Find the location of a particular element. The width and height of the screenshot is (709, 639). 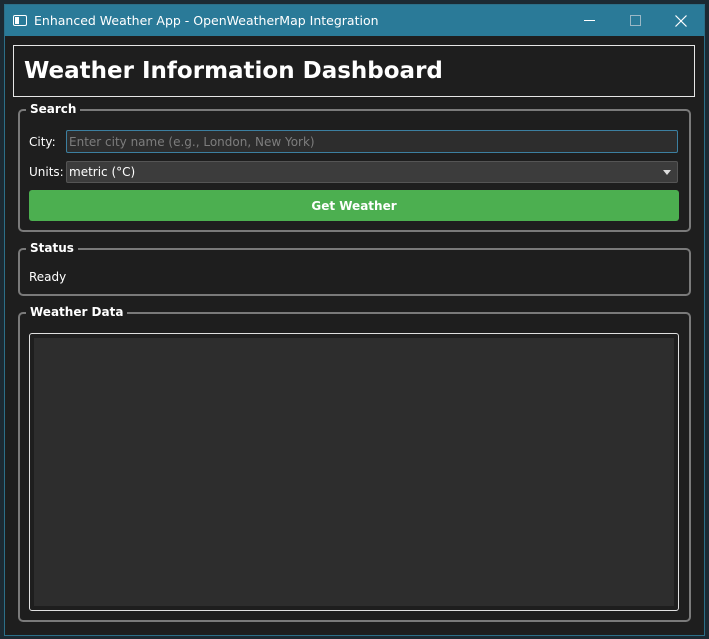

maximize-icon is located at coordinates (635, 20).